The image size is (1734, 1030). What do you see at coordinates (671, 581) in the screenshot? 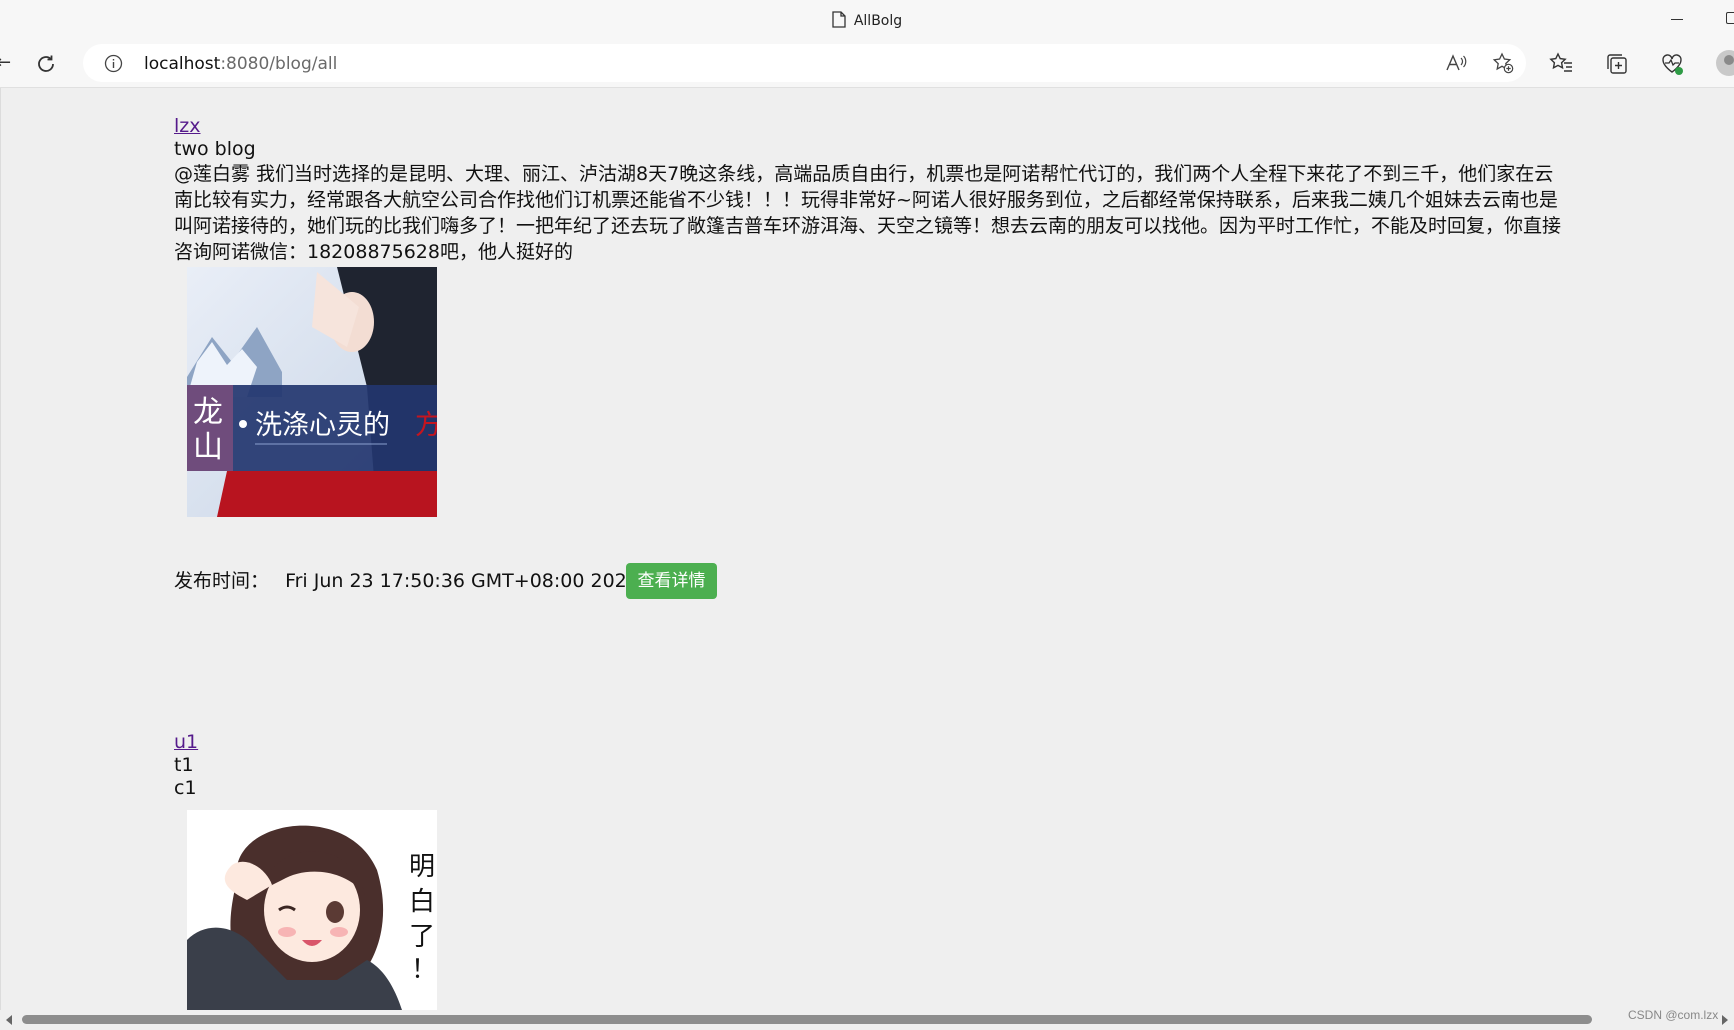
I see `view-detail-button: 查看详情` at bounding box center [671, 581].